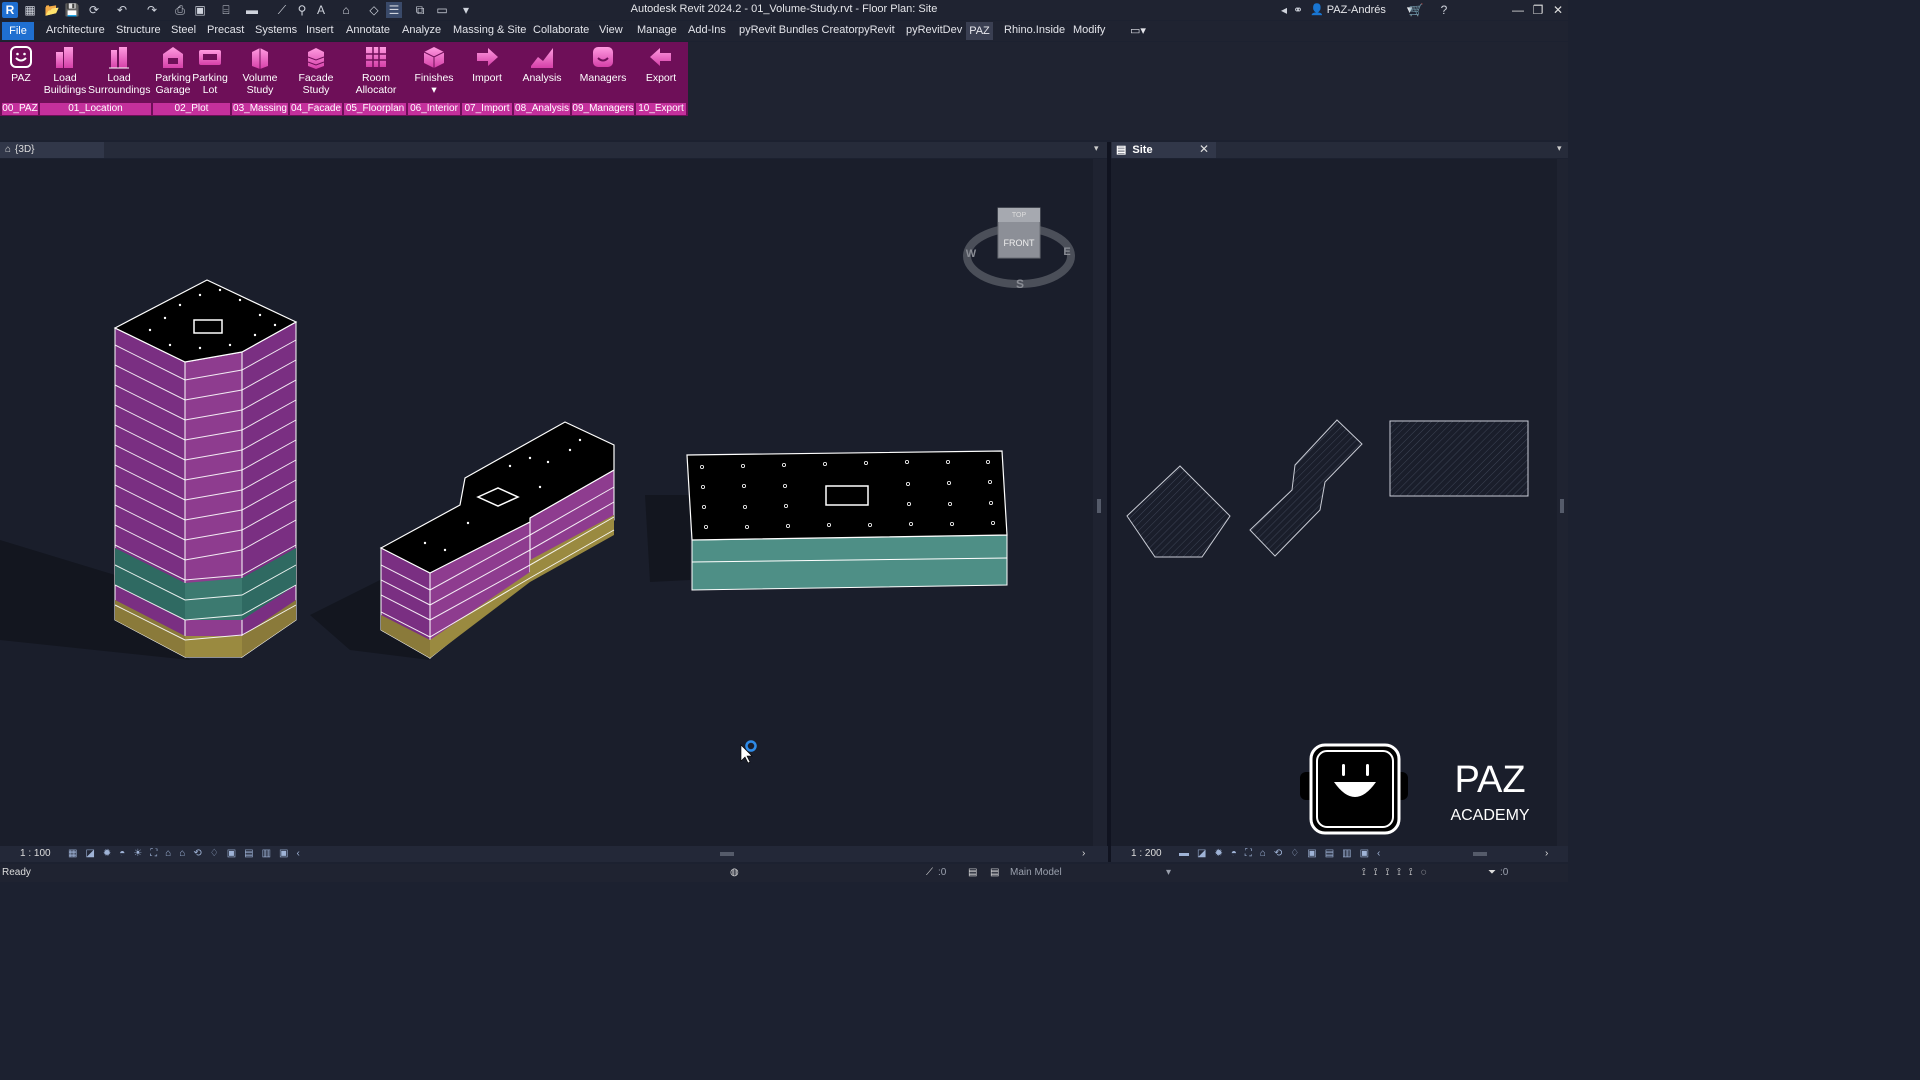 The height and width of the screenshot is (1080, 1920). I want to click on button-label: Load, so click(65, 78).